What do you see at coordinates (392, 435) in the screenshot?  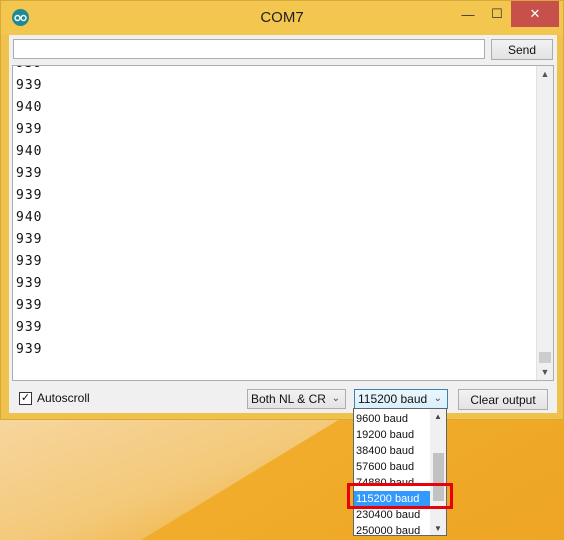 I see `baud-option: 19200 baud` at bounding box center [392, 435].